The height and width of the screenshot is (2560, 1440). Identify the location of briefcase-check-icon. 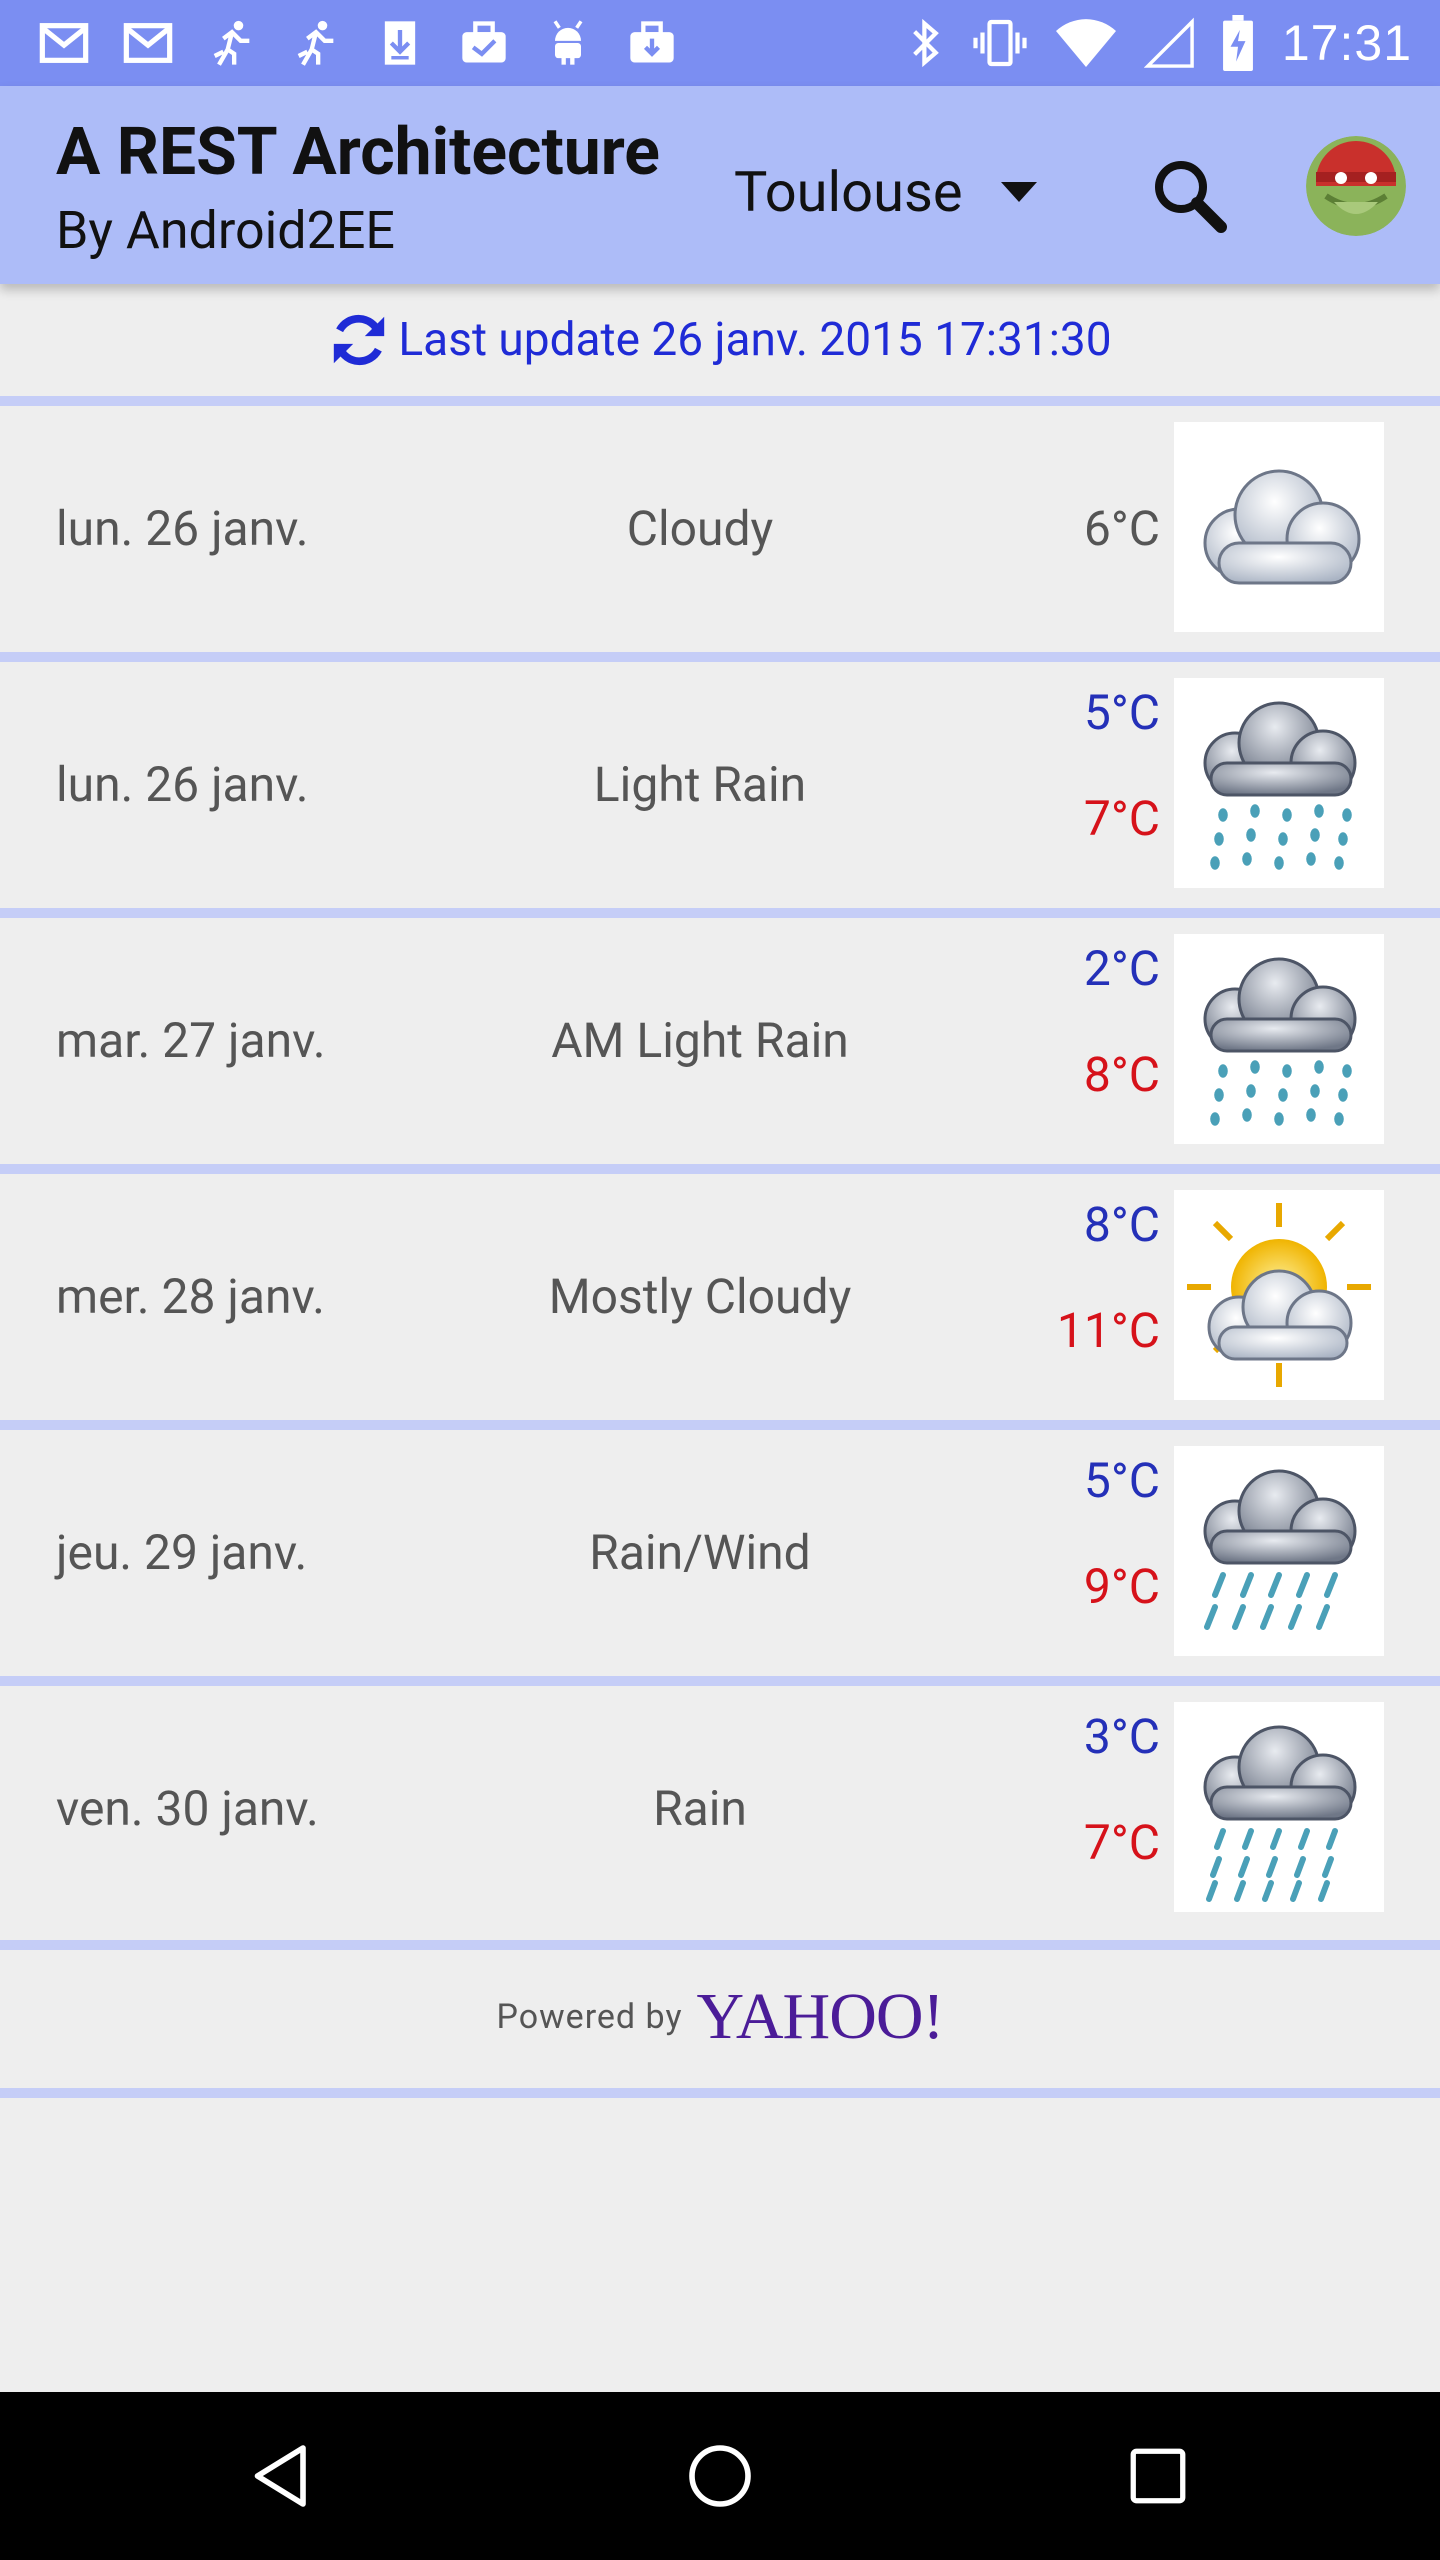
(484, 43).